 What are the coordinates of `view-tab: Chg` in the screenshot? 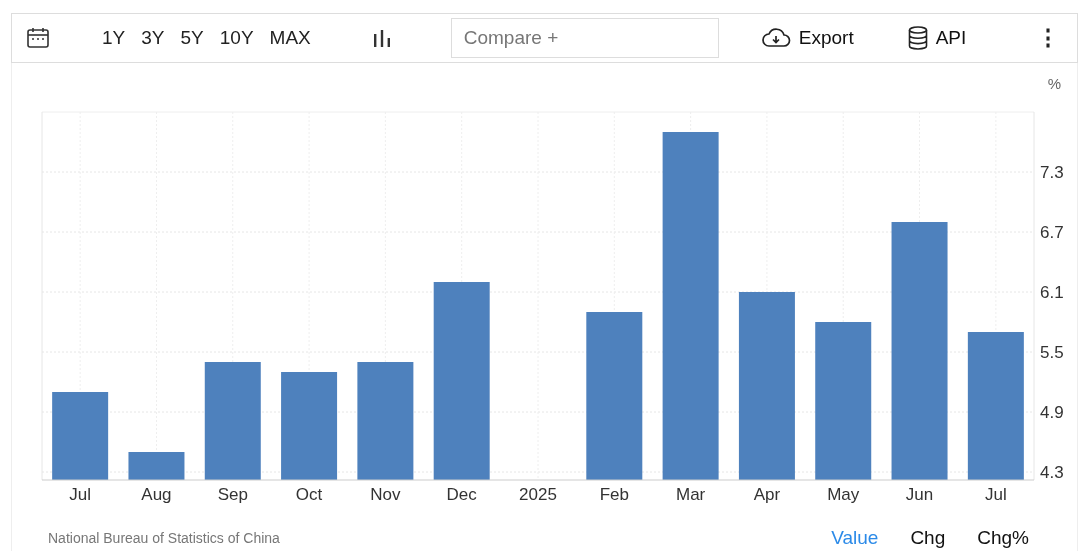 It's located at (928, 538).